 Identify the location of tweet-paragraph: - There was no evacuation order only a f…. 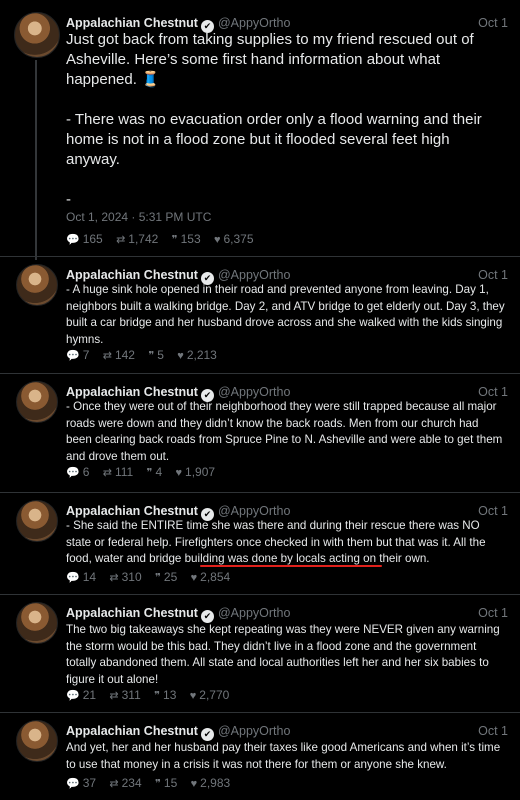
(274, 139).